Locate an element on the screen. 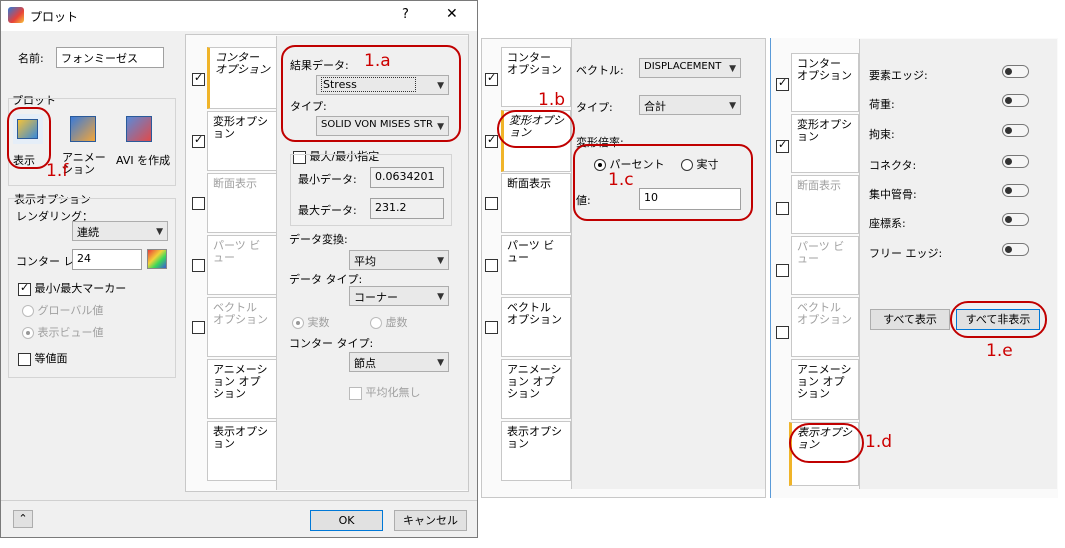 Image resolution: width=1065 pixels, height=548 pixels. global-value-row: グローバル値 is located at coordinates (62, 310).